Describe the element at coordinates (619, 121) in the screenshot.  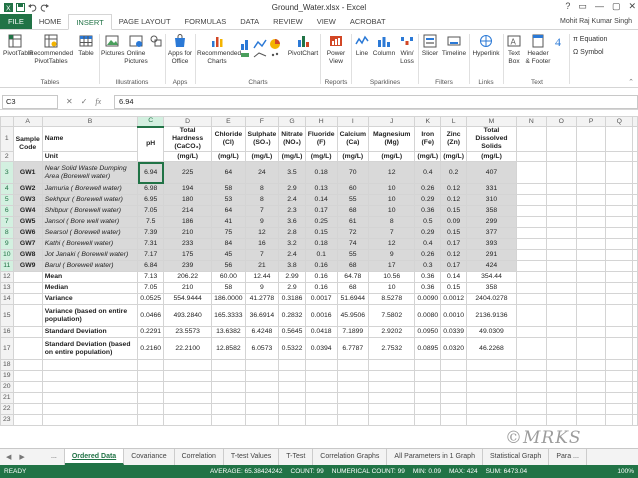
I see `column-header: Q` at that location.